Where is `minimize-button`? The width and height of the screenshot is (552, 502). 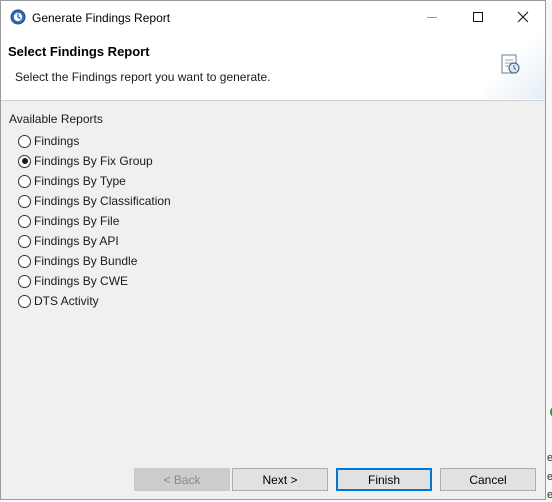
minimize-button is located at coordinates (432, 17).